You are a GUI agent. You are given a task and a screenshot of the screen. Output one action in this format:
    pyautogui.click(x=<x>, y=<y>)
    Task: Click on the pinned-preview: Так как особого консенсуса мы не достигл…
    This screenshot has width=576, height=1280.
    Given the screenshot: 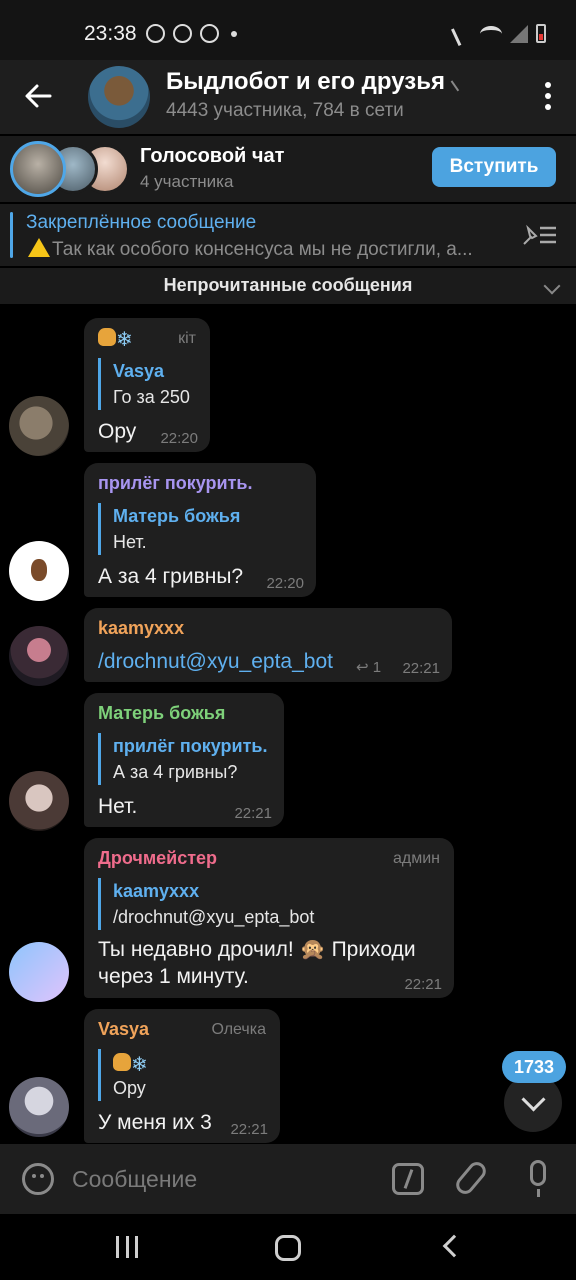 What is the action you would take?
    pyautogui.click(x=271, y=249)
    